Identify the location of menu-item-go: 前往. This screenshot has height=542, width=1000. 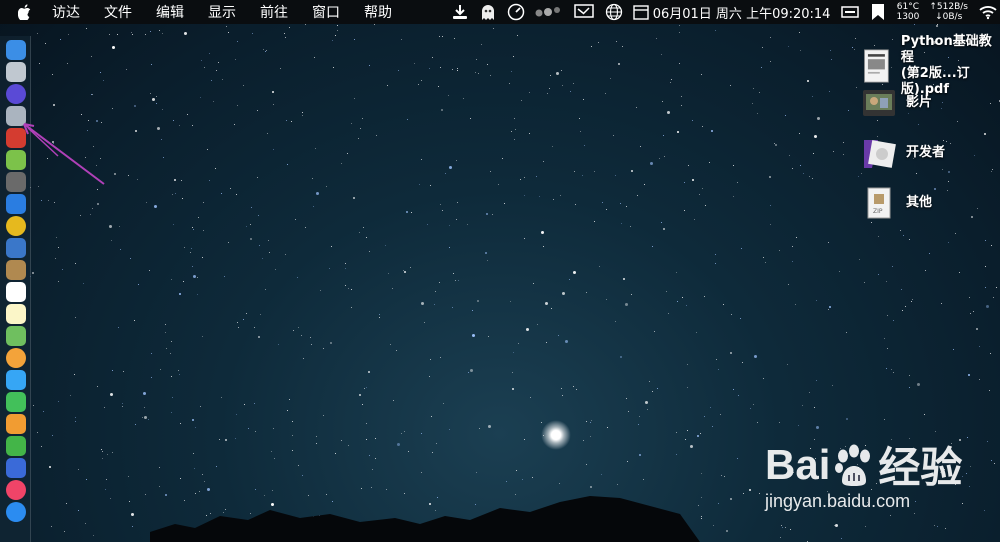
(274, 12).